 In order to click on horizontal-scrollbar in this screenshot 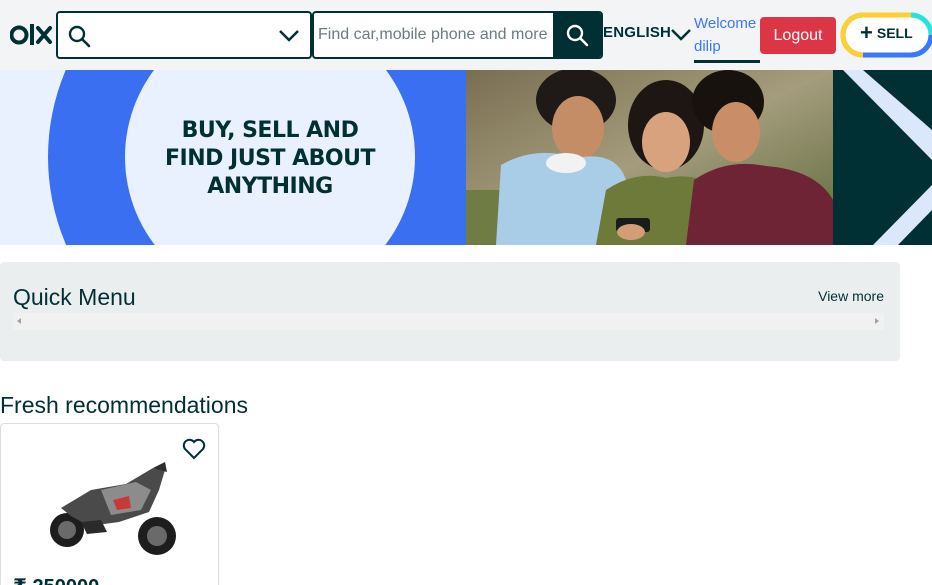, I will do `click(448, 321)`.